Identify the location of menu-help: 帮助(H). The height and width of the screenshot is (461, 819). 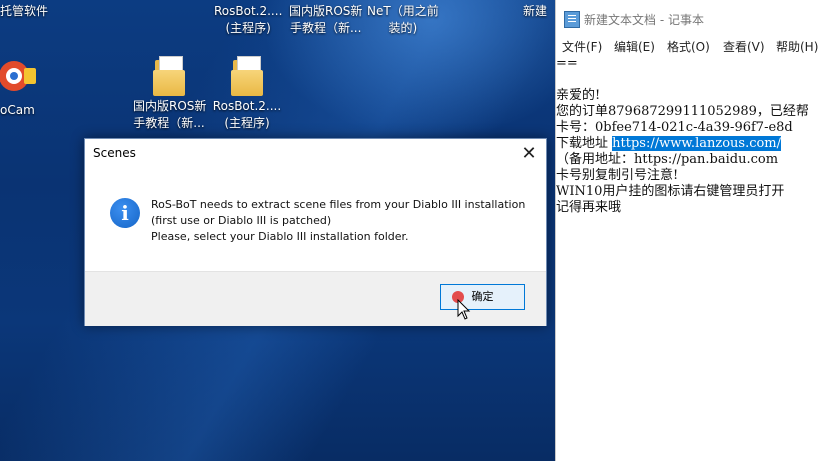
(797, 46).